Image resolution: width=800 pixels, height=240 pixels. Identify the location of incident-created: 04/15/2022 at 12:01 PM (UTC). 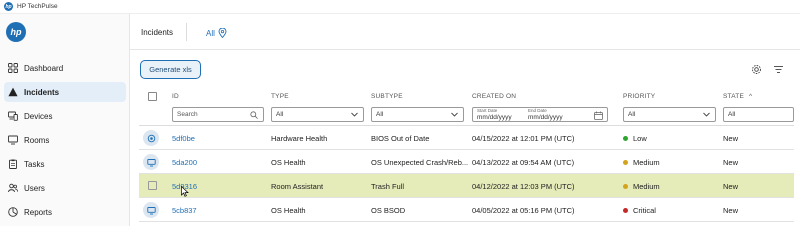
(523, 138).